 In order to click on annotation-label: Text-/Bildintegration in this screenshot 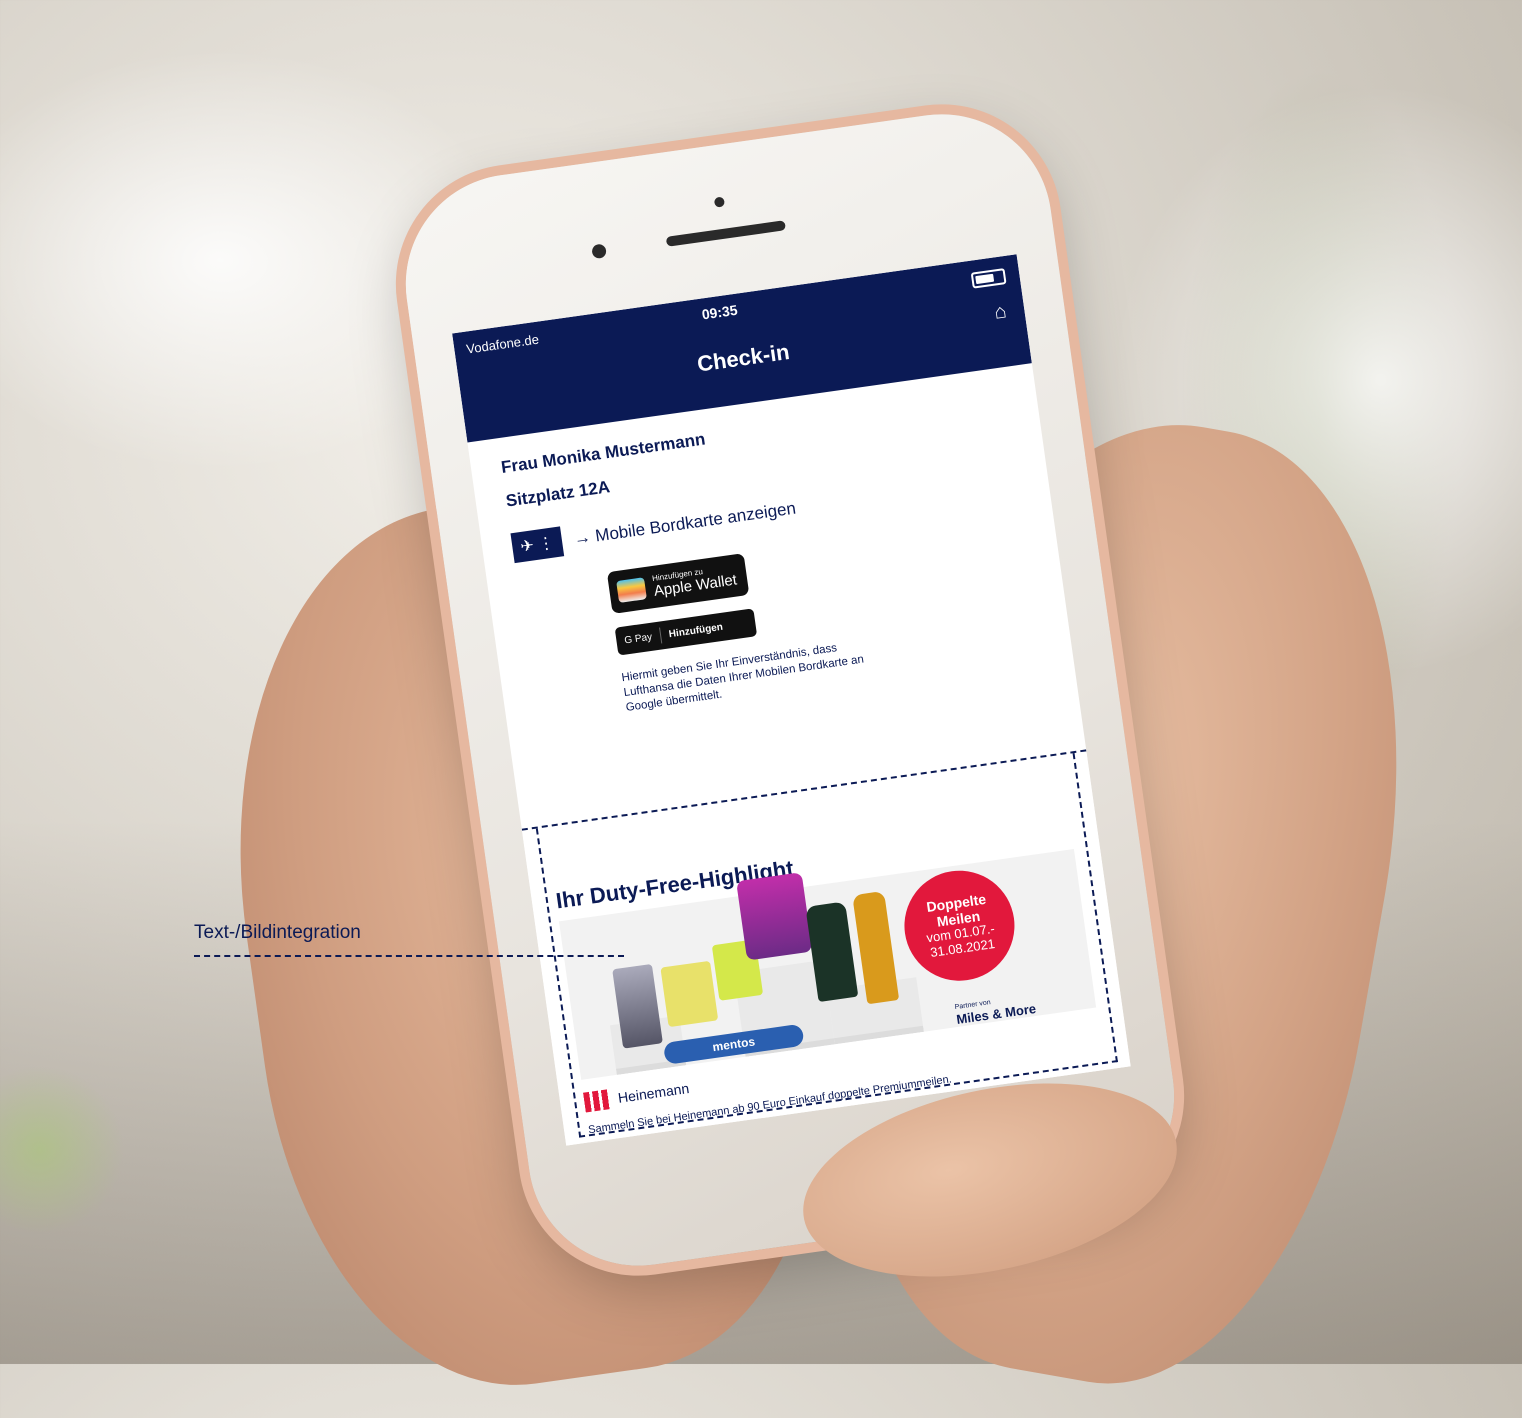, I will do `click(277, 932)`.